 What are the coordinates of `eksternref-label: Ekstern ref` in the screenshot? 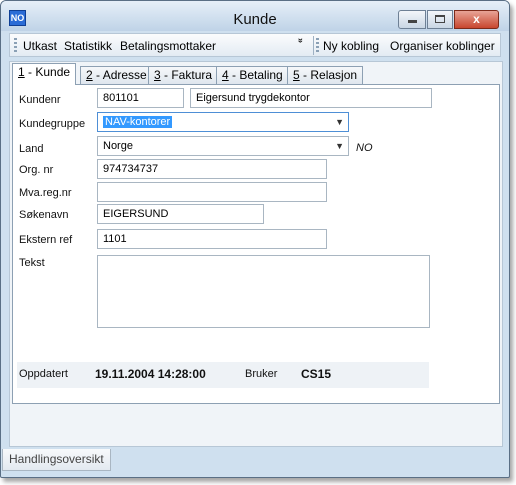 It's located at (46, 240).